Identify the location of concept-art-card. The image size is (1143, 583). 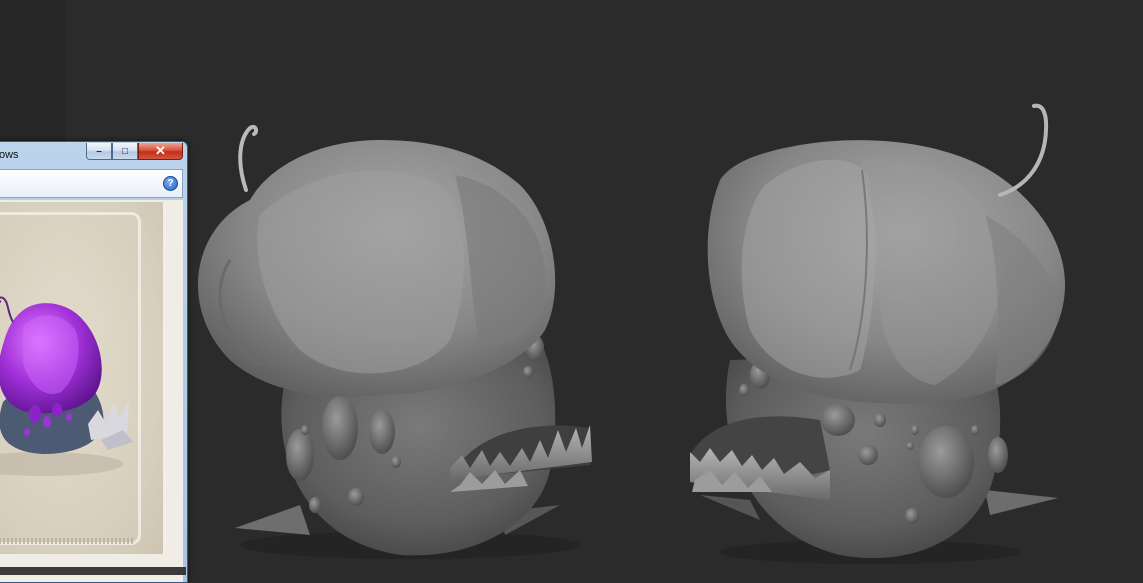
(83, 378).